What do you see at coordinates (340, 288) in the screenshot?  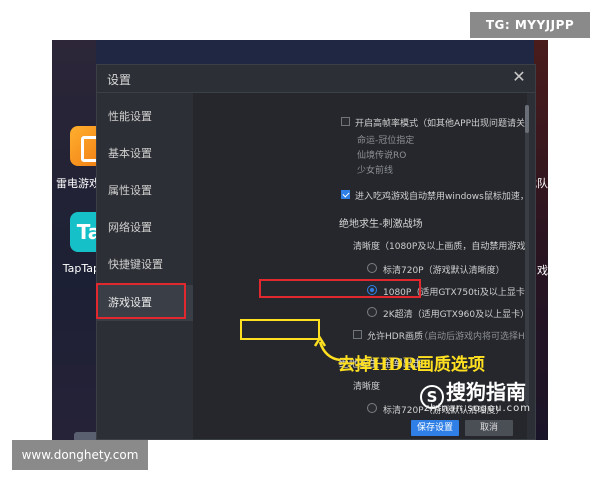 I see `highlight-box-1080p` at bounding box center [340, 288].